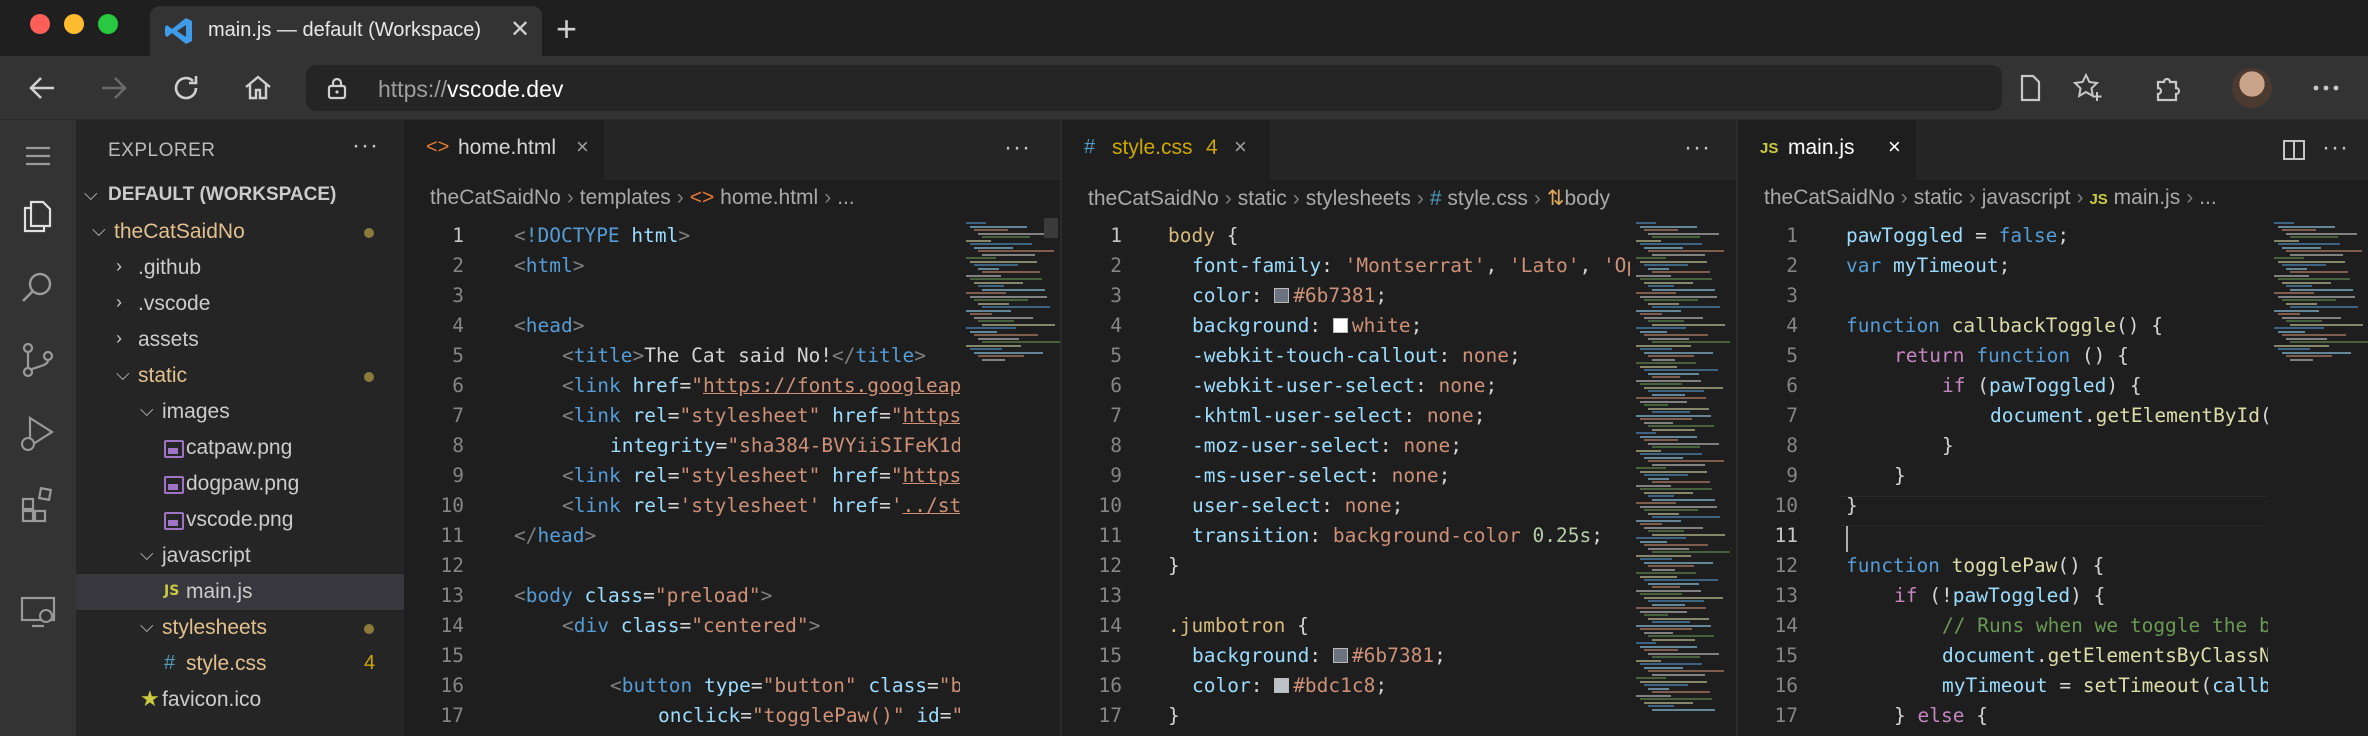 The width and height of the screenshot is (2368, 736). I want to click on tree-item: ⌵ static, so click(240, 376).